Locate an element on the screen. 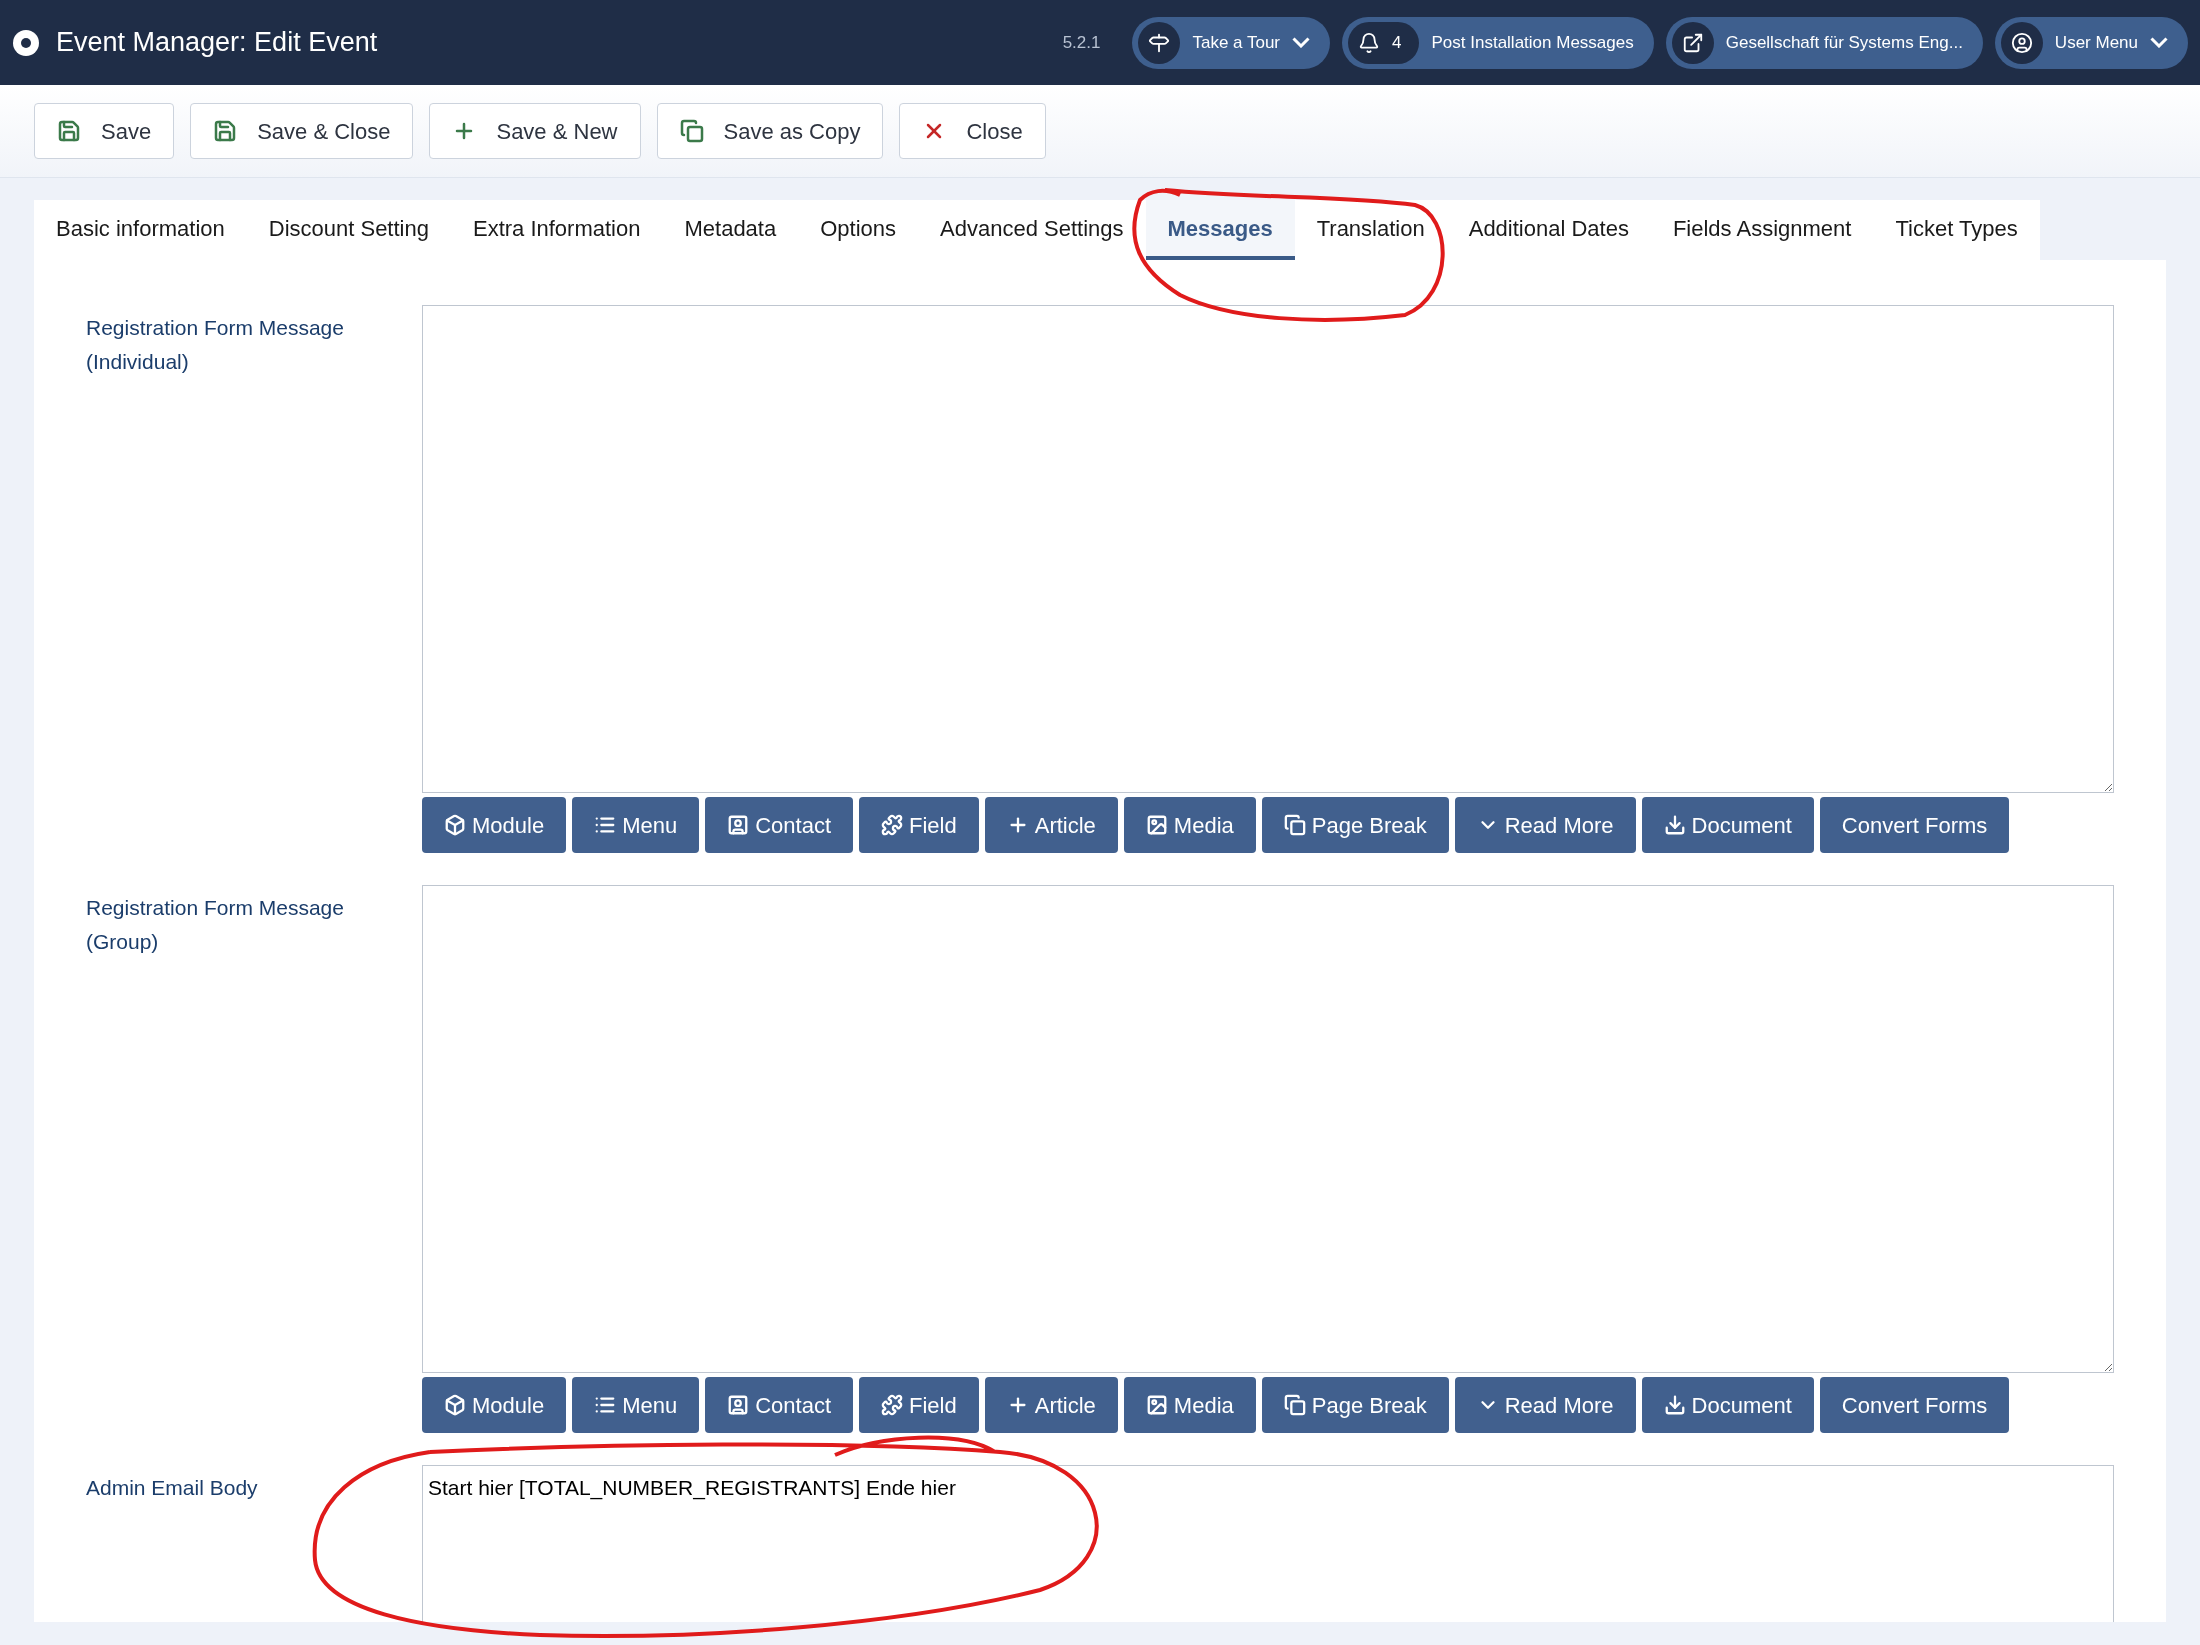 The image size is (2200, 1645). user-icon is located at coordinates (2021, 42).